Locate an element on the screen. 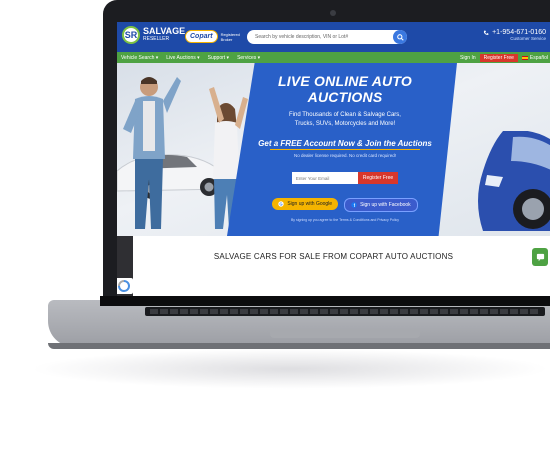  hero-register-button: Register Free is located at coordinates (378, 178).